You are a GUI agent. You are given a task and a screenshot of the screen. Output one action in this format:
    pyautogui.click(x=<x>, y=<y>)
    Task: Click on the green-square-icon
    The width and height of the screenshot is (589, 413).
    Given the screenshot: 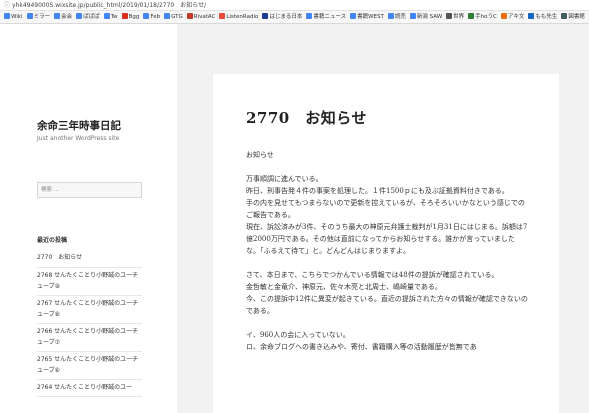 What is the action you would take?
    pyautogui.click(x=471, y=15)
    